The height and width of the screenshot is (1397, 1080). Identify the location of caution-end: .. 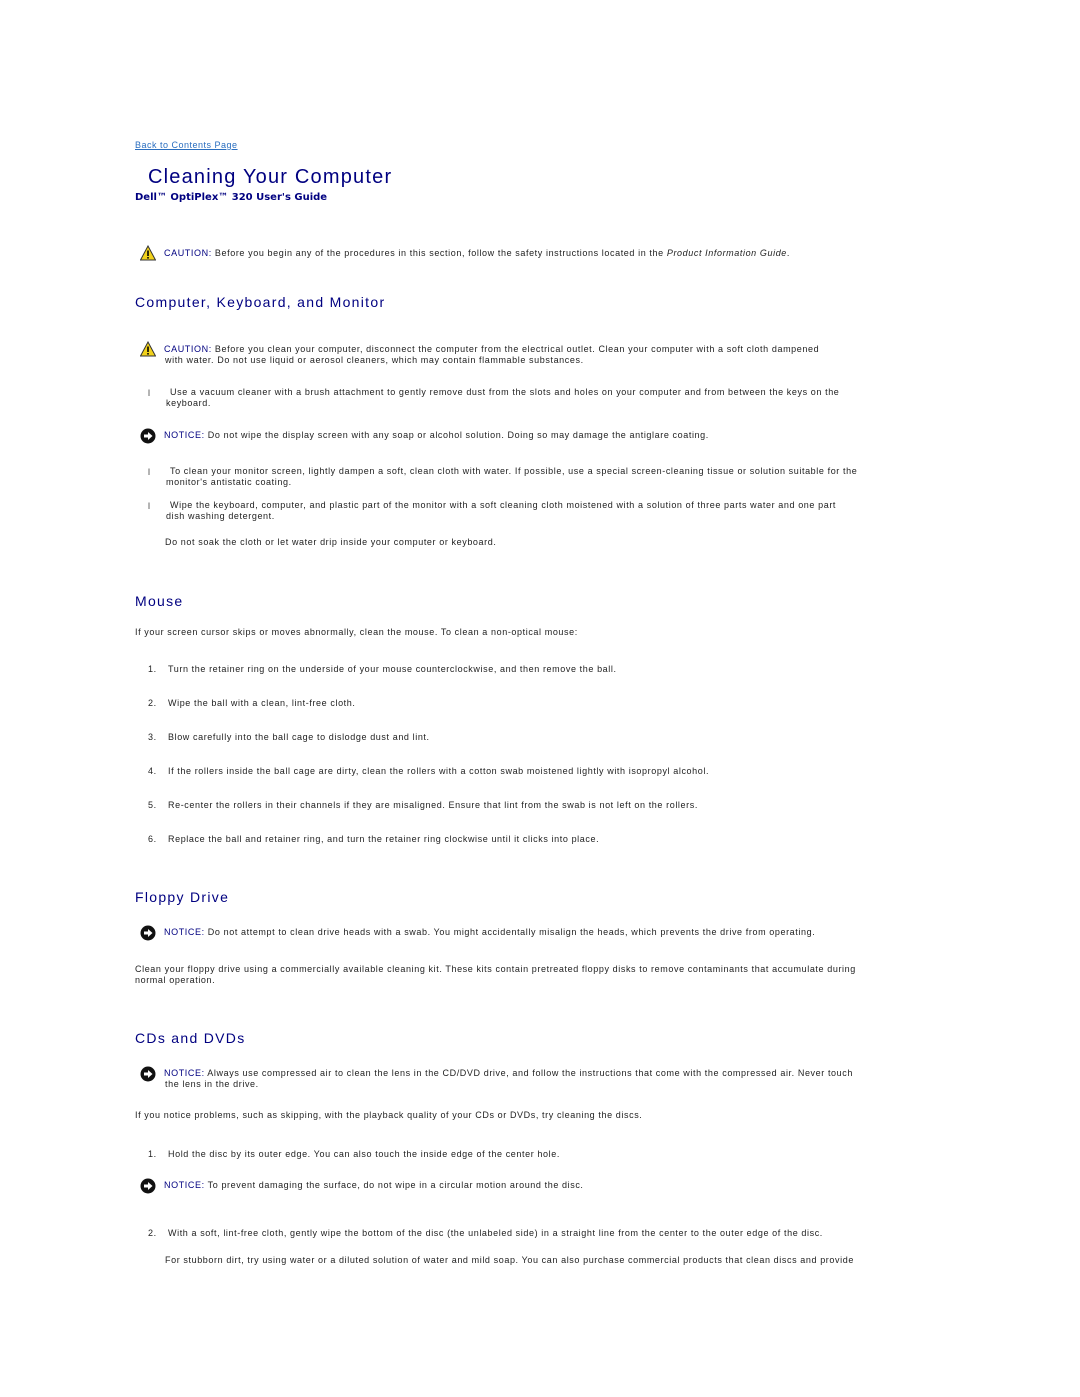
(788, 253).